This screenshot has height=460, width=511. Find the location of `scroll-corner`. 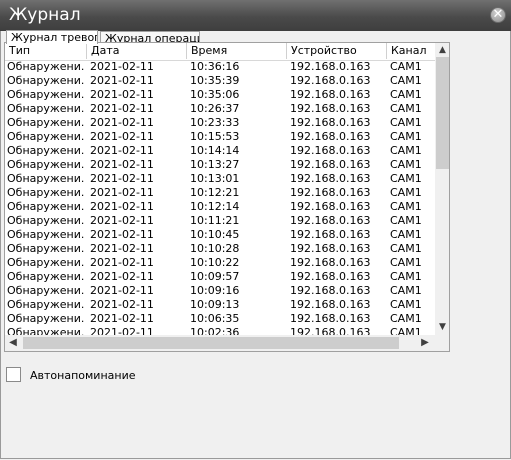

scroll-corner is located at coordinates (442, 343).